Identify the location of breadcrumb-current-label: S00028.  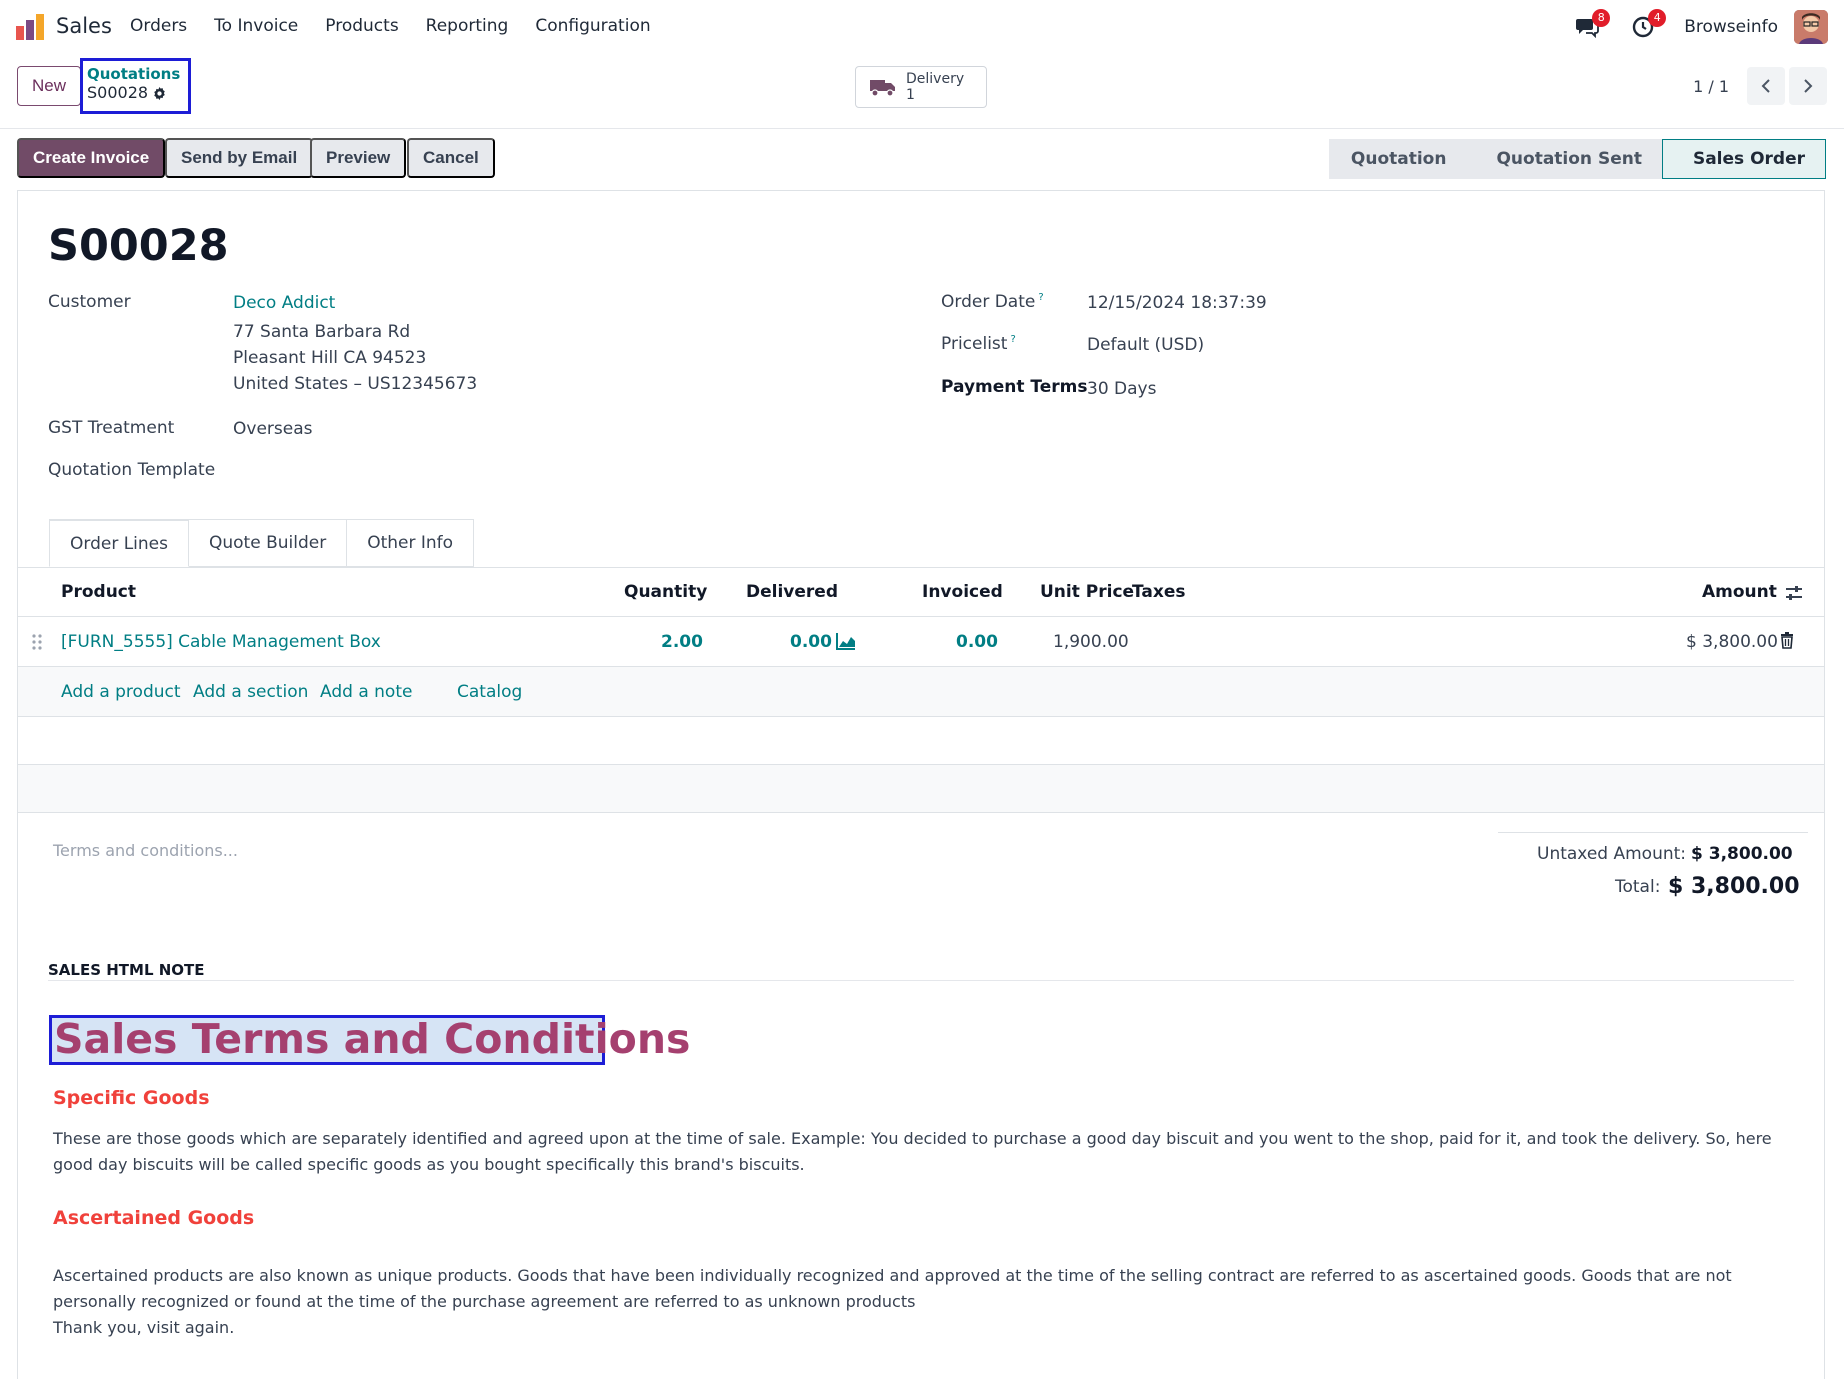
(118, 92).